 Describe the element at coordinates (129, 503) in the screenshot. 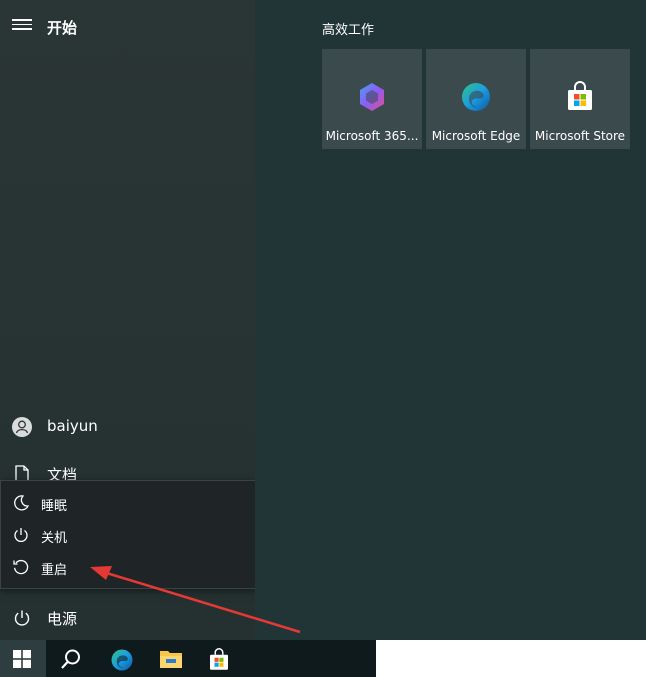

I see `sleep-menu-item: 睡眠` at that location.